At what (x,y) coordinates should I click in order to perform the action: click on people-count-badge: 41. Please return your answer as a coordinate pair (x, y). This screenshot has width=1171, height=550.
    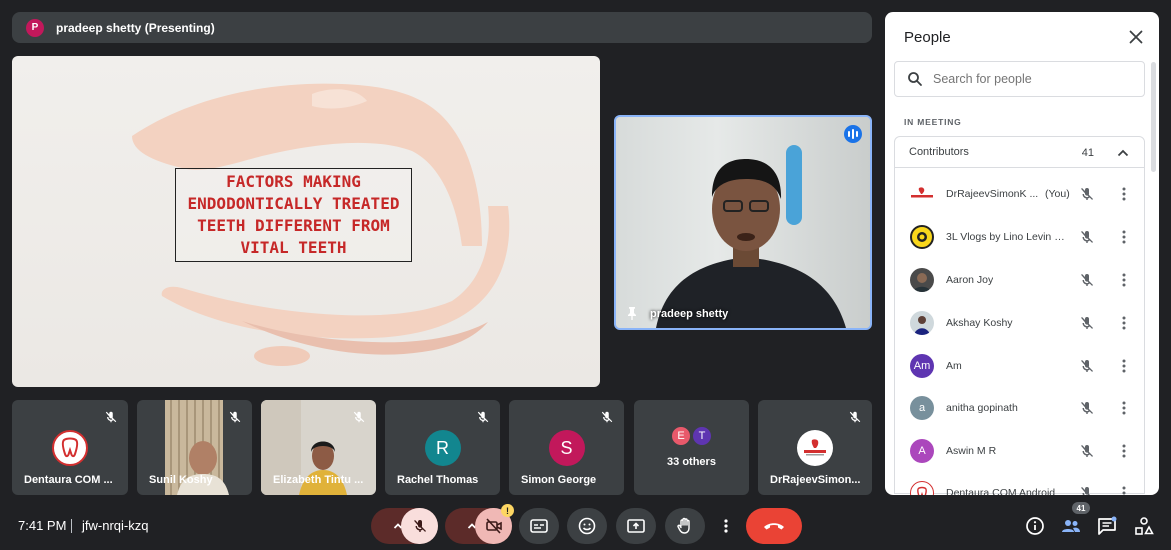
    Looking at the image, I should click on (1081, 508).